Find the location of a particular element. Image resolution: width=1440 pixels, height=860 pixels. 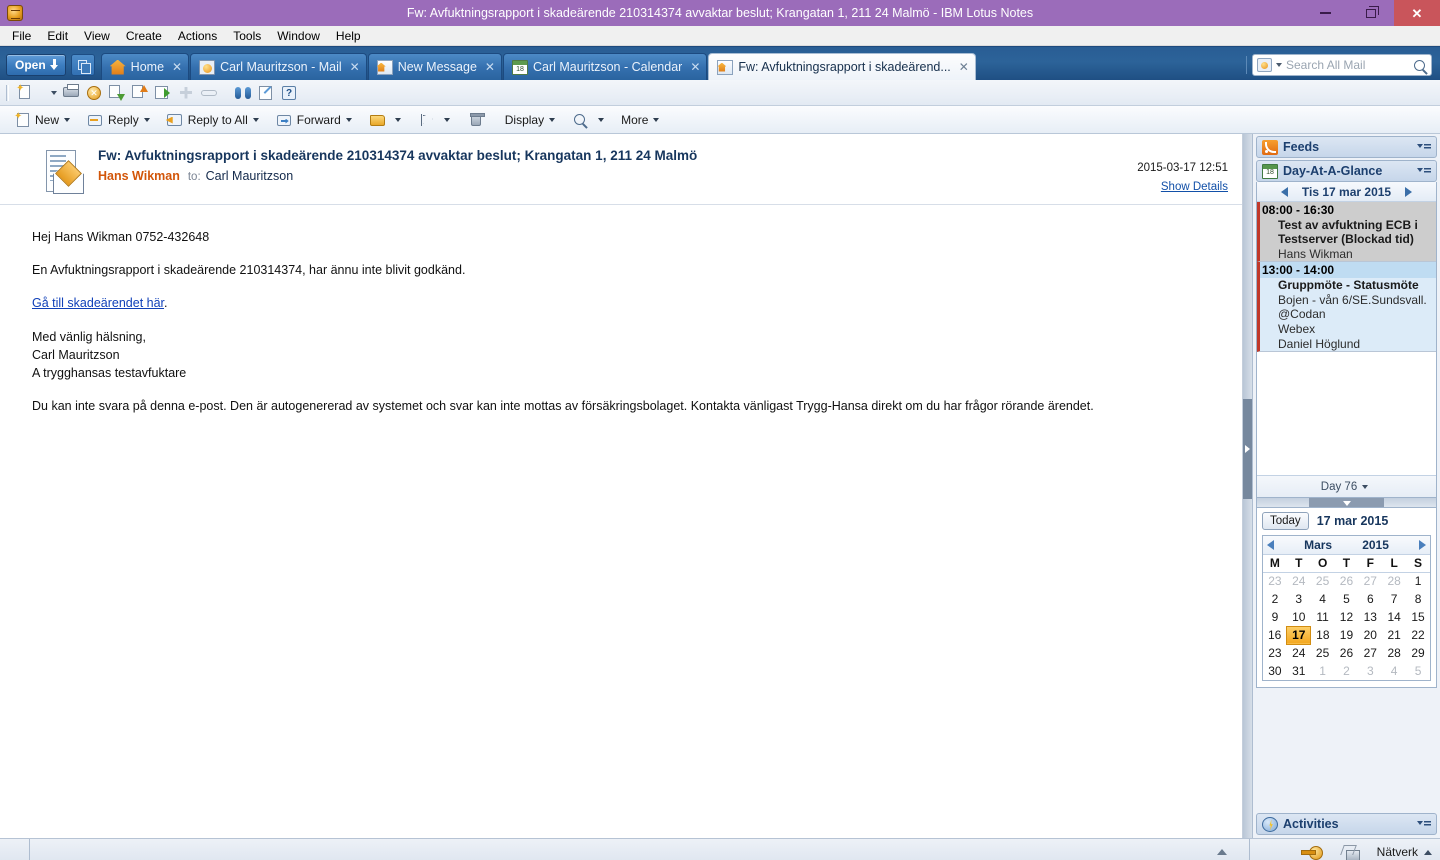

activities-panel-header: Activities is located at coordinates (1346, 824).